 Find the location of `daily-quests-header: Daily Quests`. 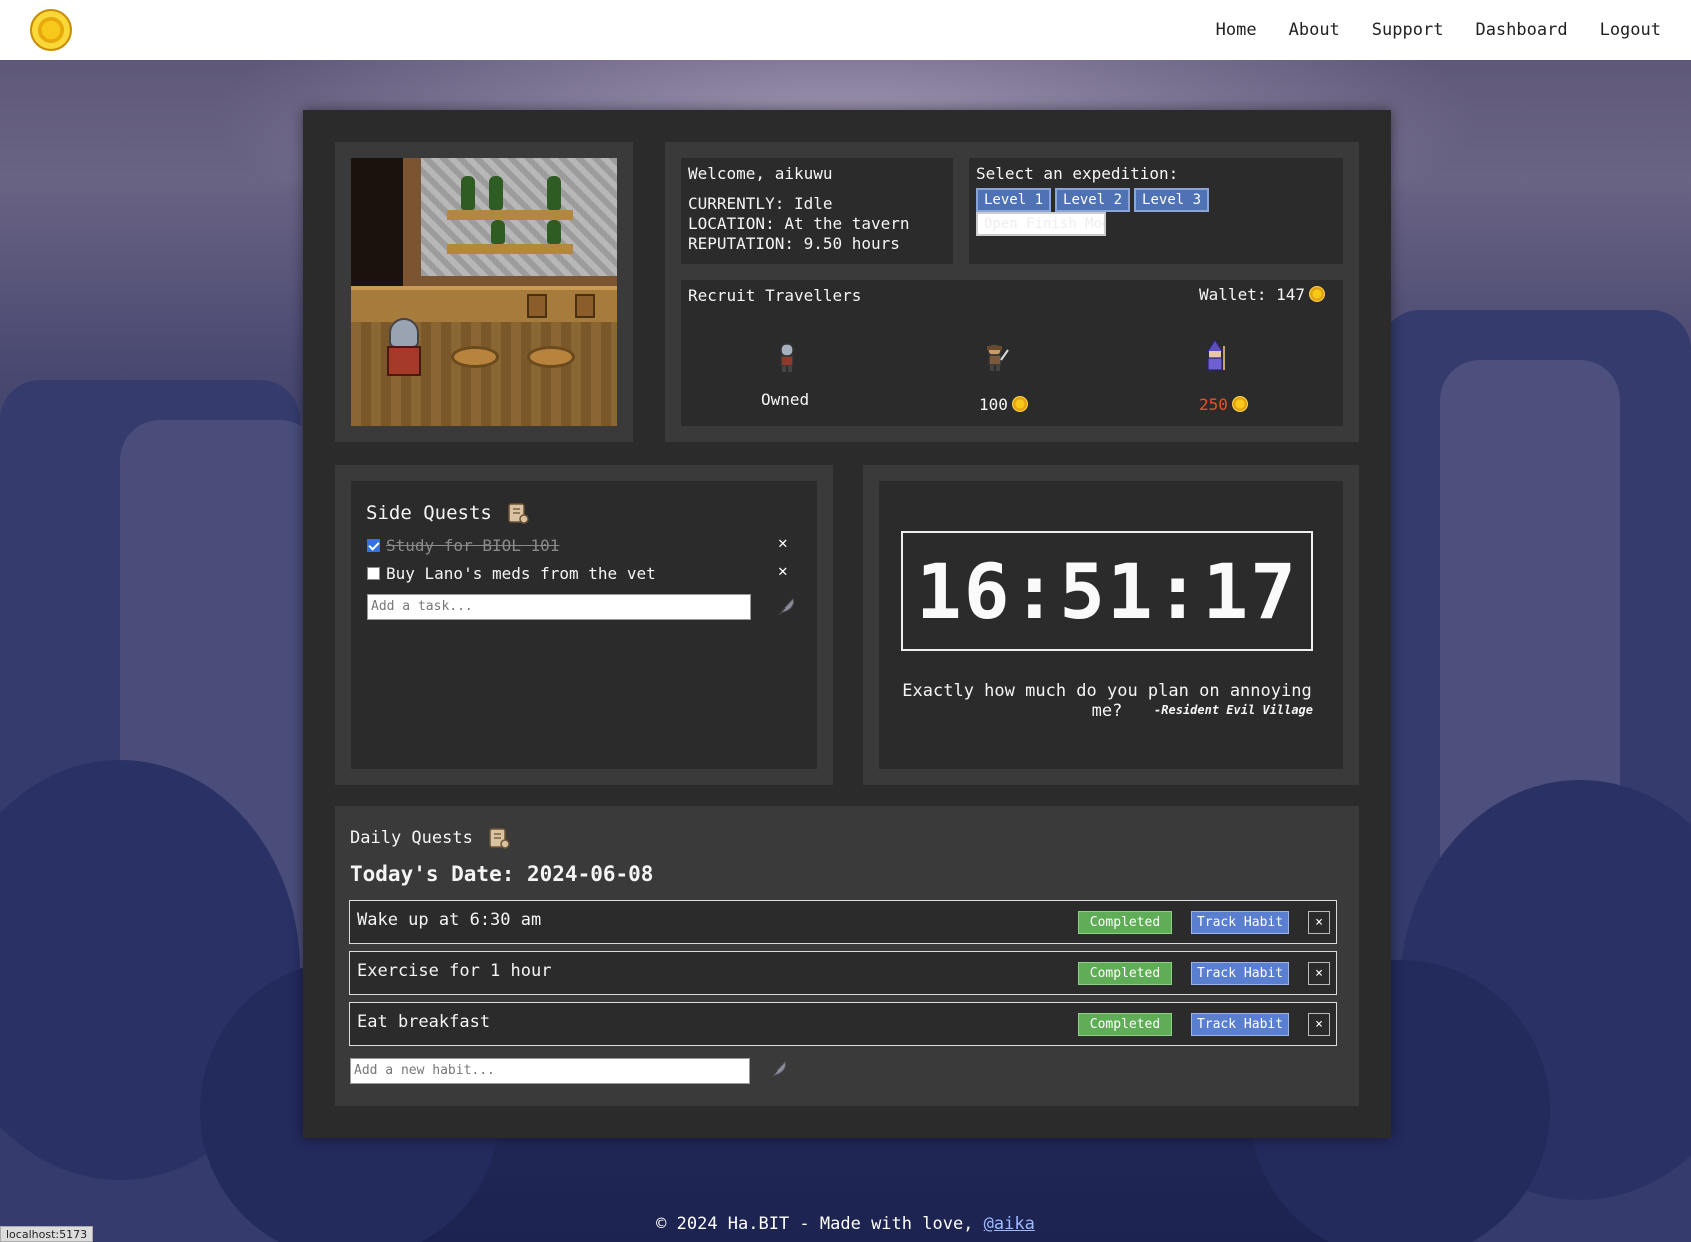

daily-quests-header: Daily Quests is located at coordinates (430, 838).